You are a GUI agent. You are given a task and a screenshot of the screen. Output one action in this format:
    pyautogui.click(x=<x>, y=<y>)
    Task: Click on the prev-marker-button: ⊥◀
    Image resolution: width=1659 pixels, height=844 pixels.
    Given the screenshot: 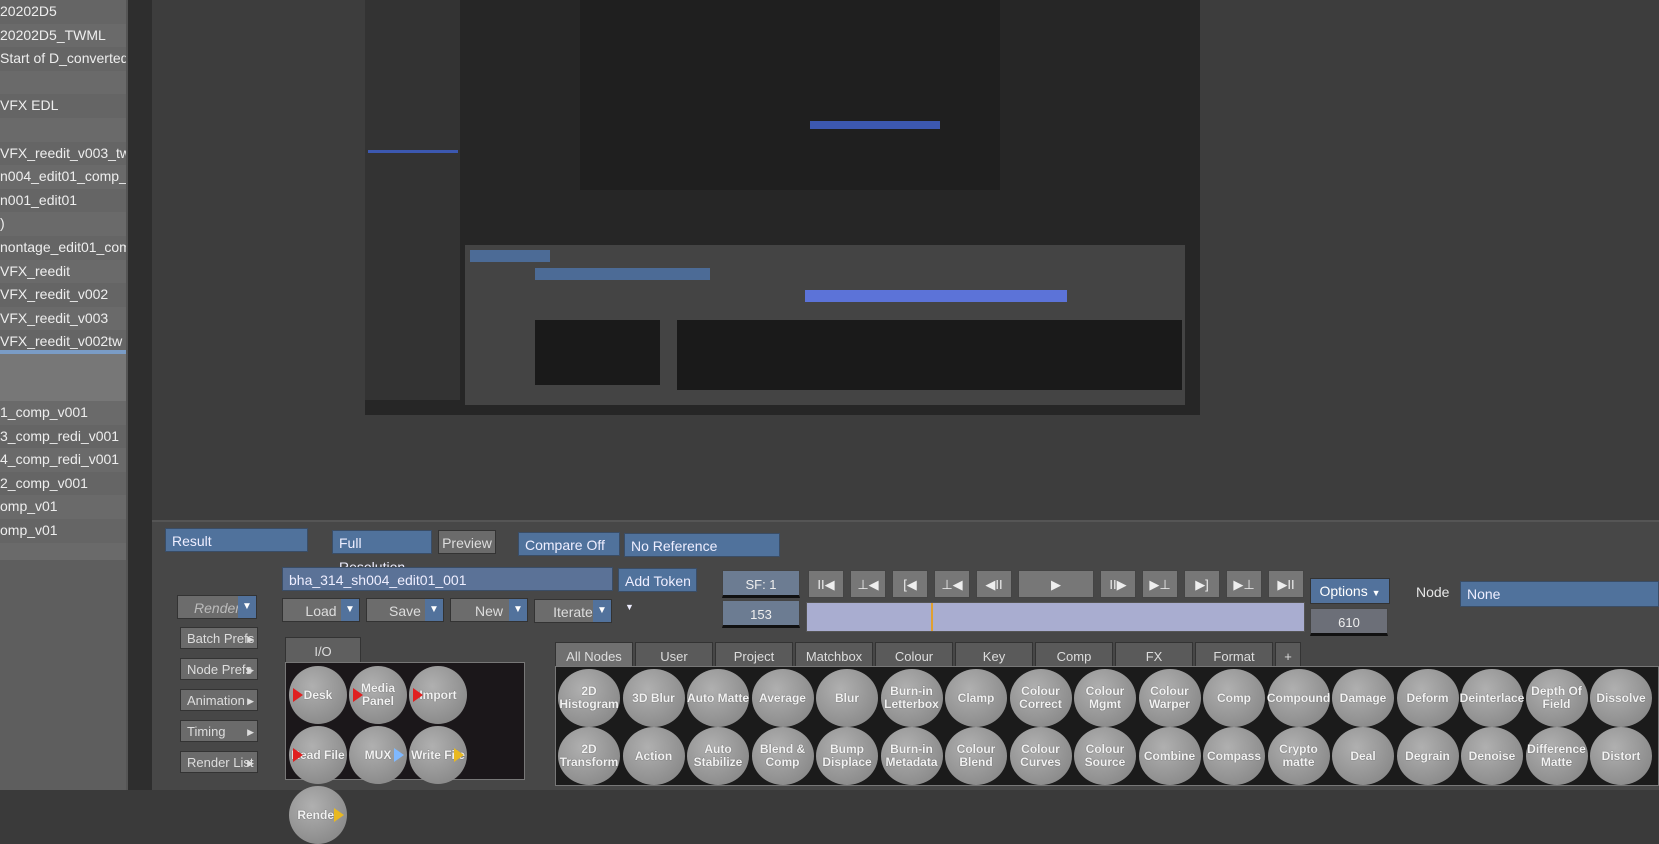 What is the action you would take?
    pyautogui.click(x=952, y=584)
    